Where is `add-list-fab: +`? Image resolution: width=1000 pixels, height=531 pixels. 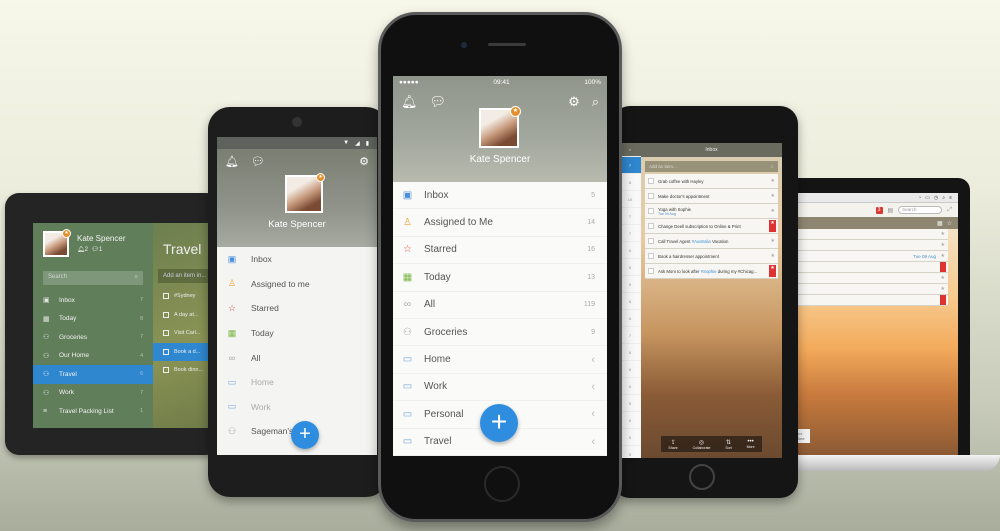
add-list-fab: + is located at coordinates (305, 435).